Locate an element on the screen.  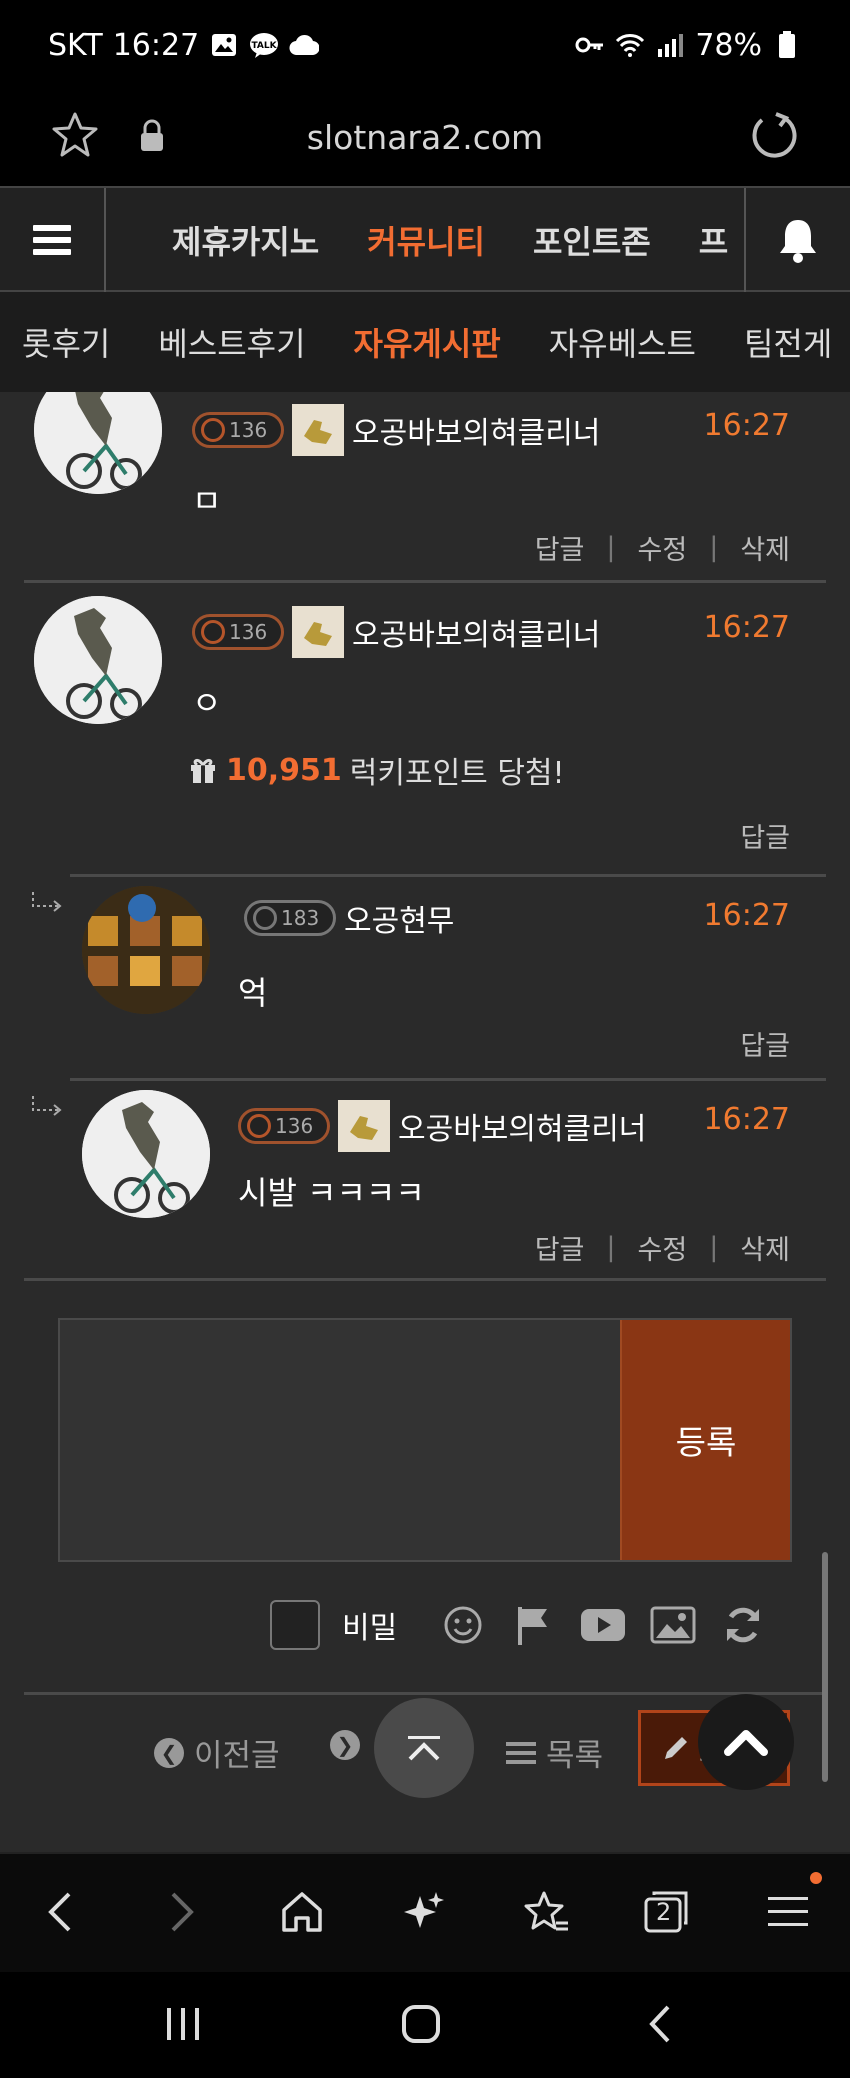
reply-comment-item: 183 오공현무 16:27 억 답글 is located at coordinates (425, 978).